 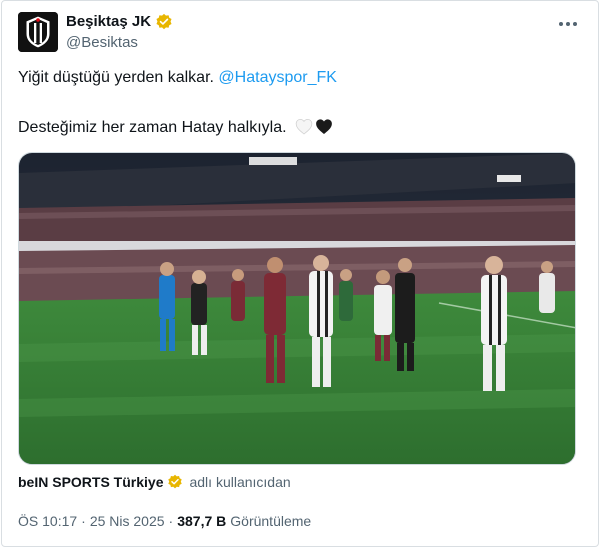 I want to click on tweet-text-line-2: Desteğimiz her zaman Hatay halkıyla., so click(x=175, y=128).